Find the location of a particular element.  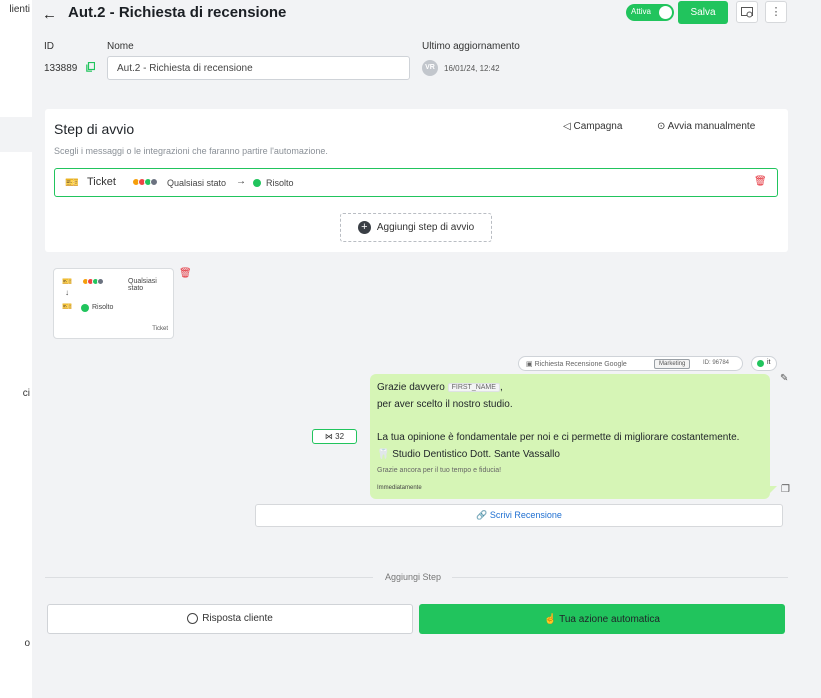

hand-pointer-icon: ☝ is located at coordinates (550, 619).